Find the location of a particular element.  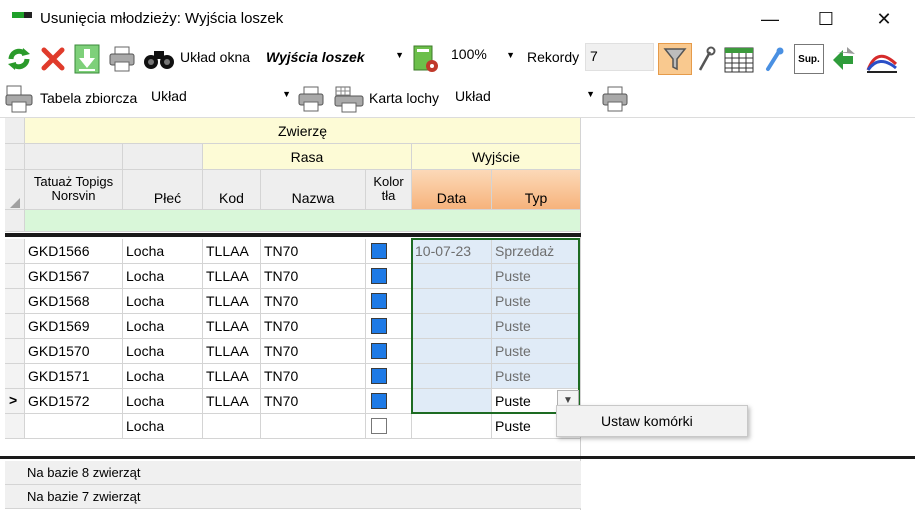

column-header-tattoo: Tatuaż Topigs Norsvin is located at coordinates (74, 190).